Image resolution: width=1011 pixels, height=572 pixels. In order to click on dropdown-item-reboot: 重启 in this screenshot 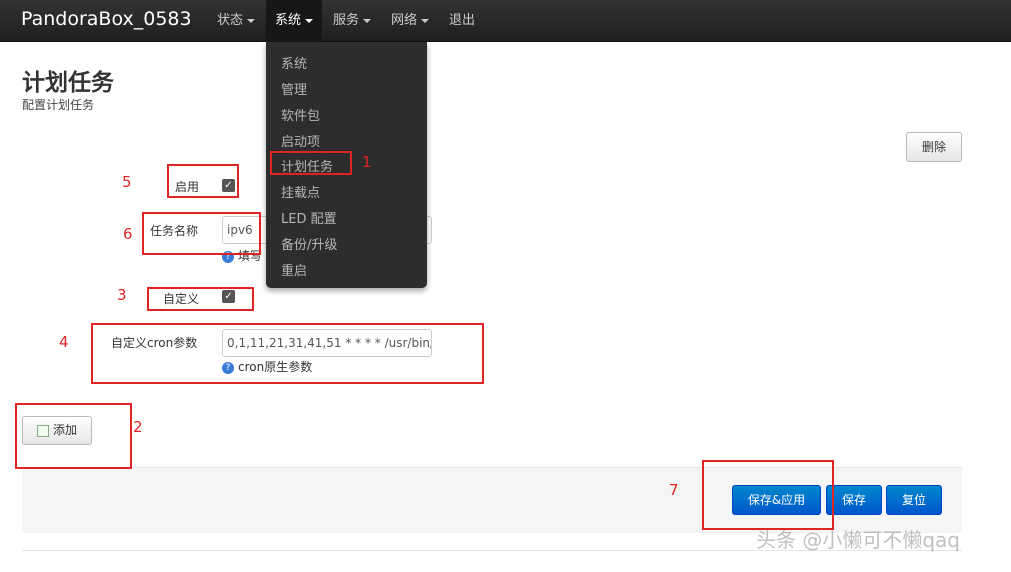, I will do `click(294, 269)`.